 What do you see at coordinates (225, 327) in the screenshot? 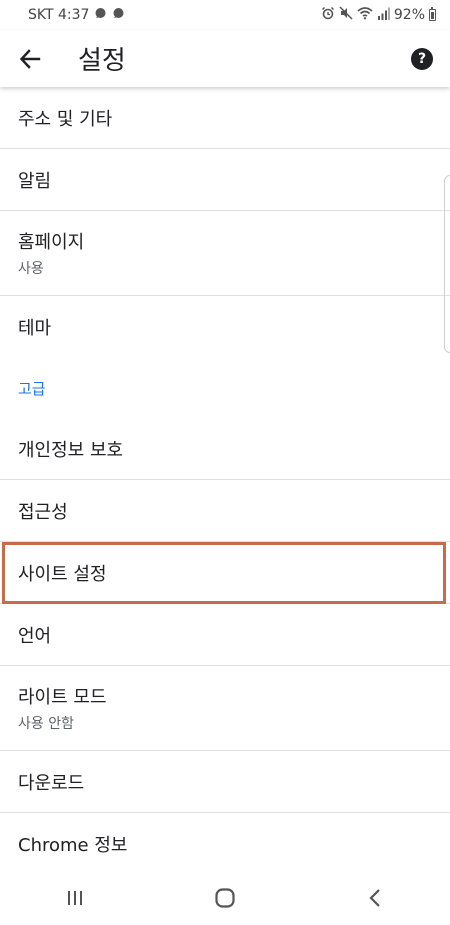
I see `settings-item-theme: 테마` at bounding box center [225, 327].